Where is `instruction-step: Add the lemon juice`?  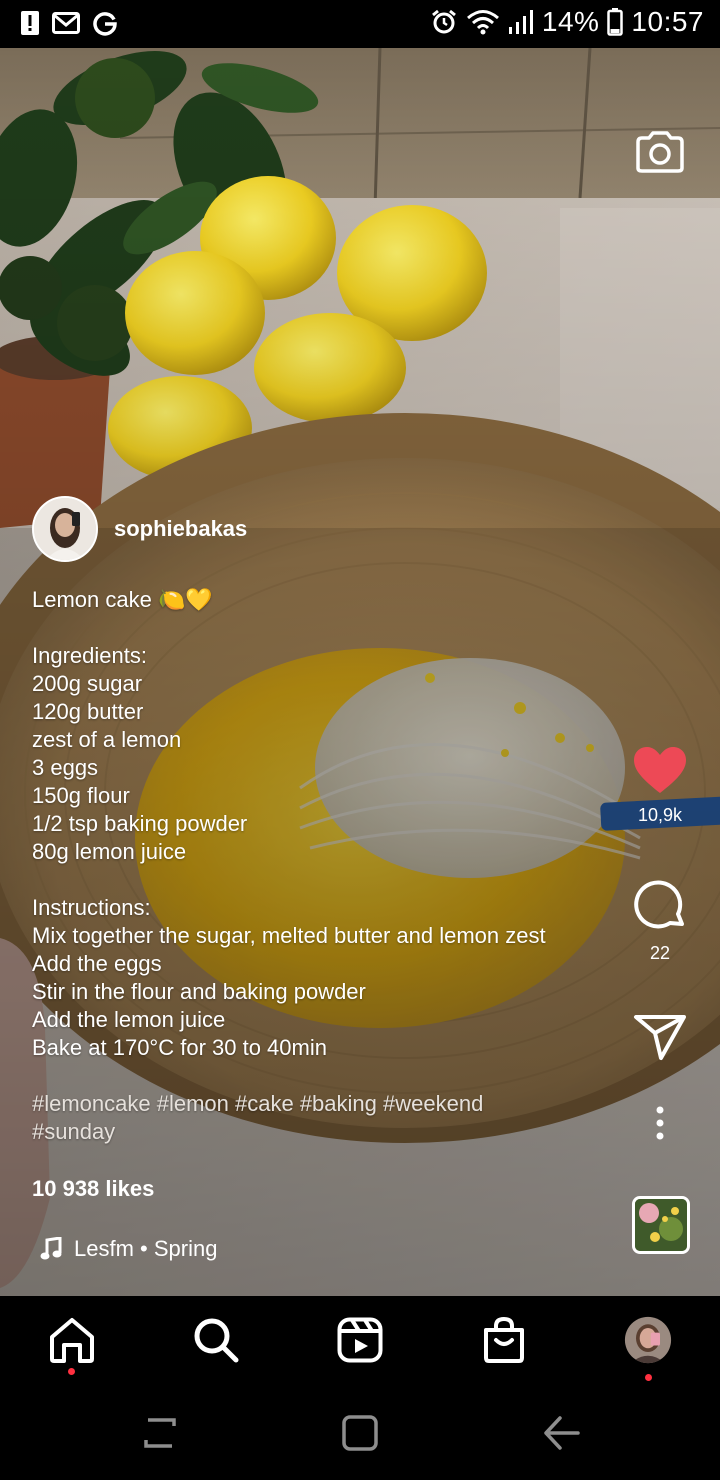
instruction-step: Add the lemon juice is located at coordinates (129, 1019).